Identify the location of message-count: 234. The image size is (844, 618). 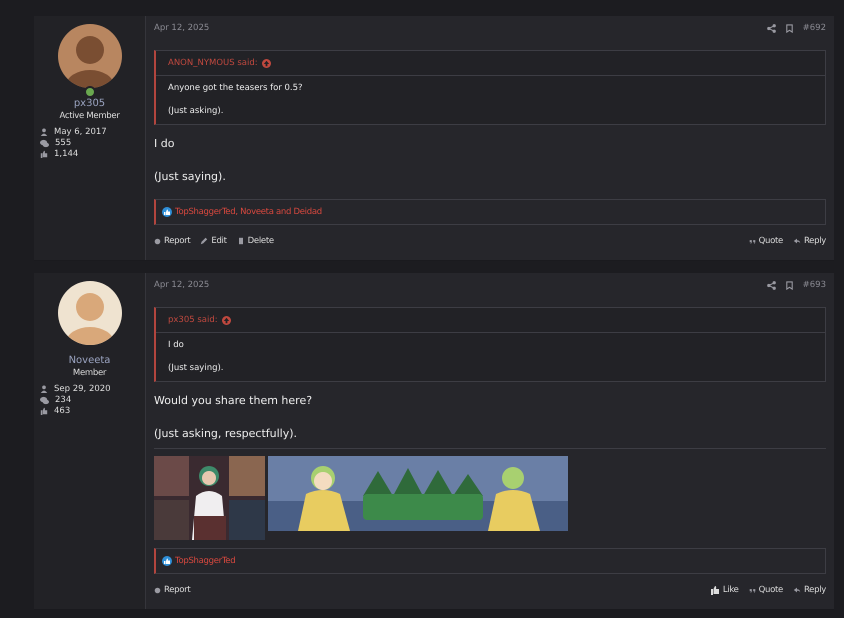
(63, 400).